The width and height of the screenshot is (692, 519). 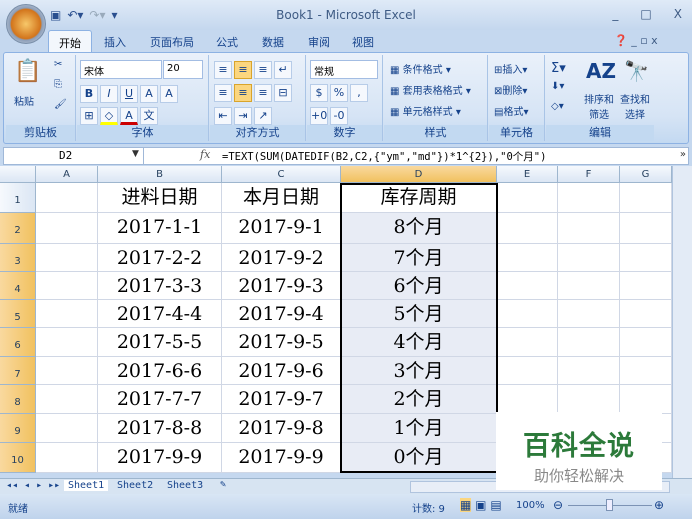 I want to click on save-icon: ▣, so click(x=55, y=15).